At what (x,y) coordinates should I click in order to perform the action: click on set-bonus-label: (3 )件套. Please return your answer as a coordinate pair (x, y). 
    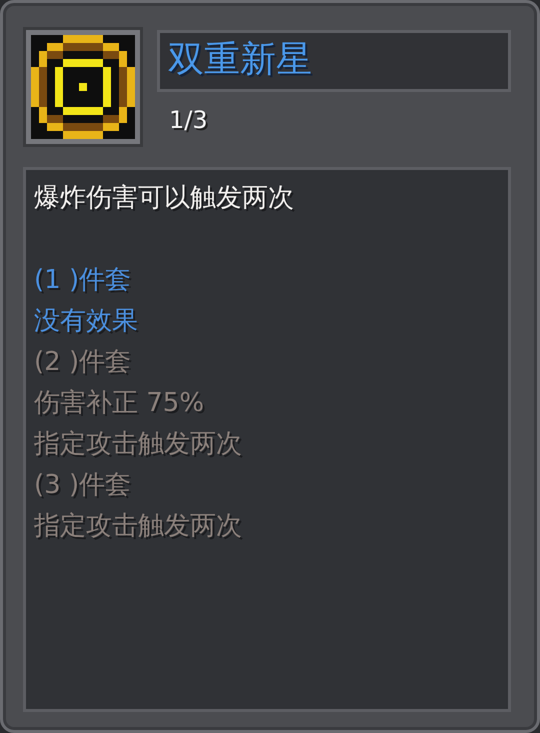
    Looking at the image, I should click on (83, 485).